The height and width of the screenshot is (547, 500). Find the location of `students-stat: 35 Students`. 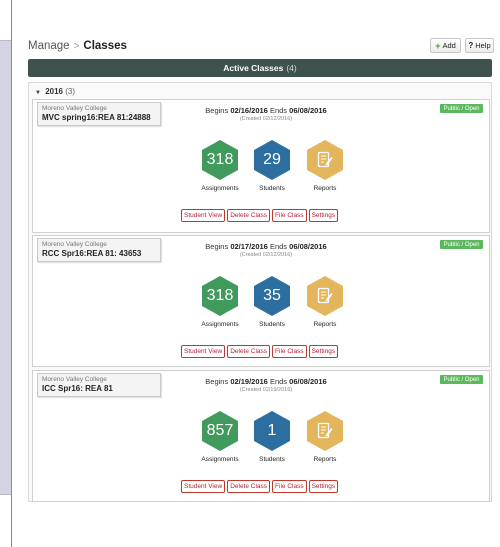

students-stat: 35 Students is located at coordinates (272, 302).